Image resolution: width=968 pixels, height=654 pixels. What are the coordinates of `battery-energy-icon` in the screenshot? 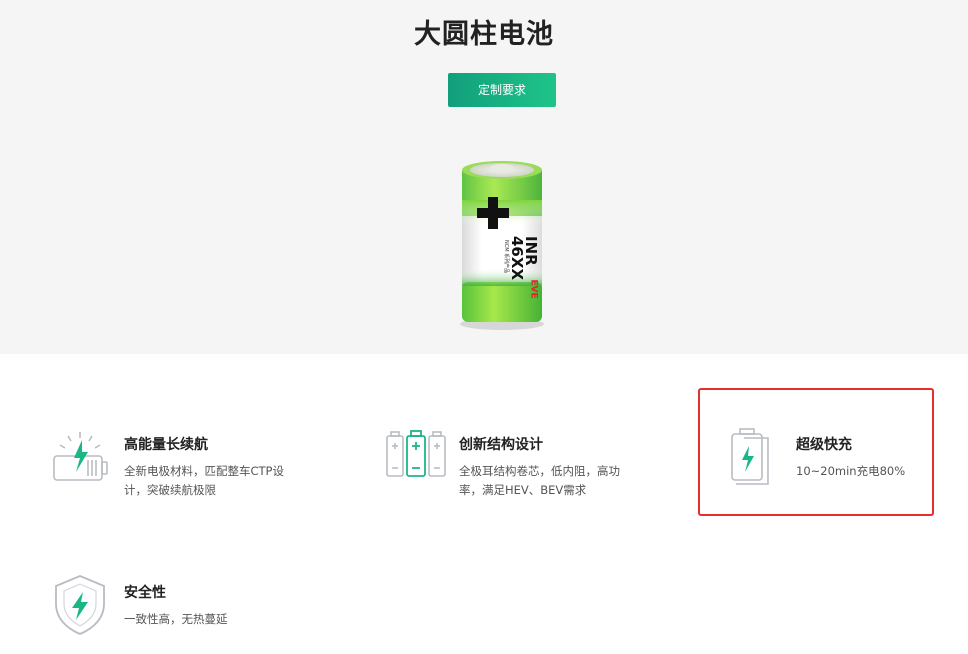 It's located at (80, 456).